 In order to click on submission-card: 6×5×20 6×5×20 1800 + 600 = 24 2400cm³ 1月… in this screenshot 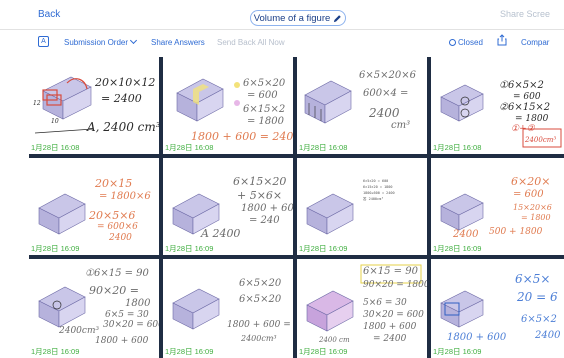, I will do `click(228, 308)`.